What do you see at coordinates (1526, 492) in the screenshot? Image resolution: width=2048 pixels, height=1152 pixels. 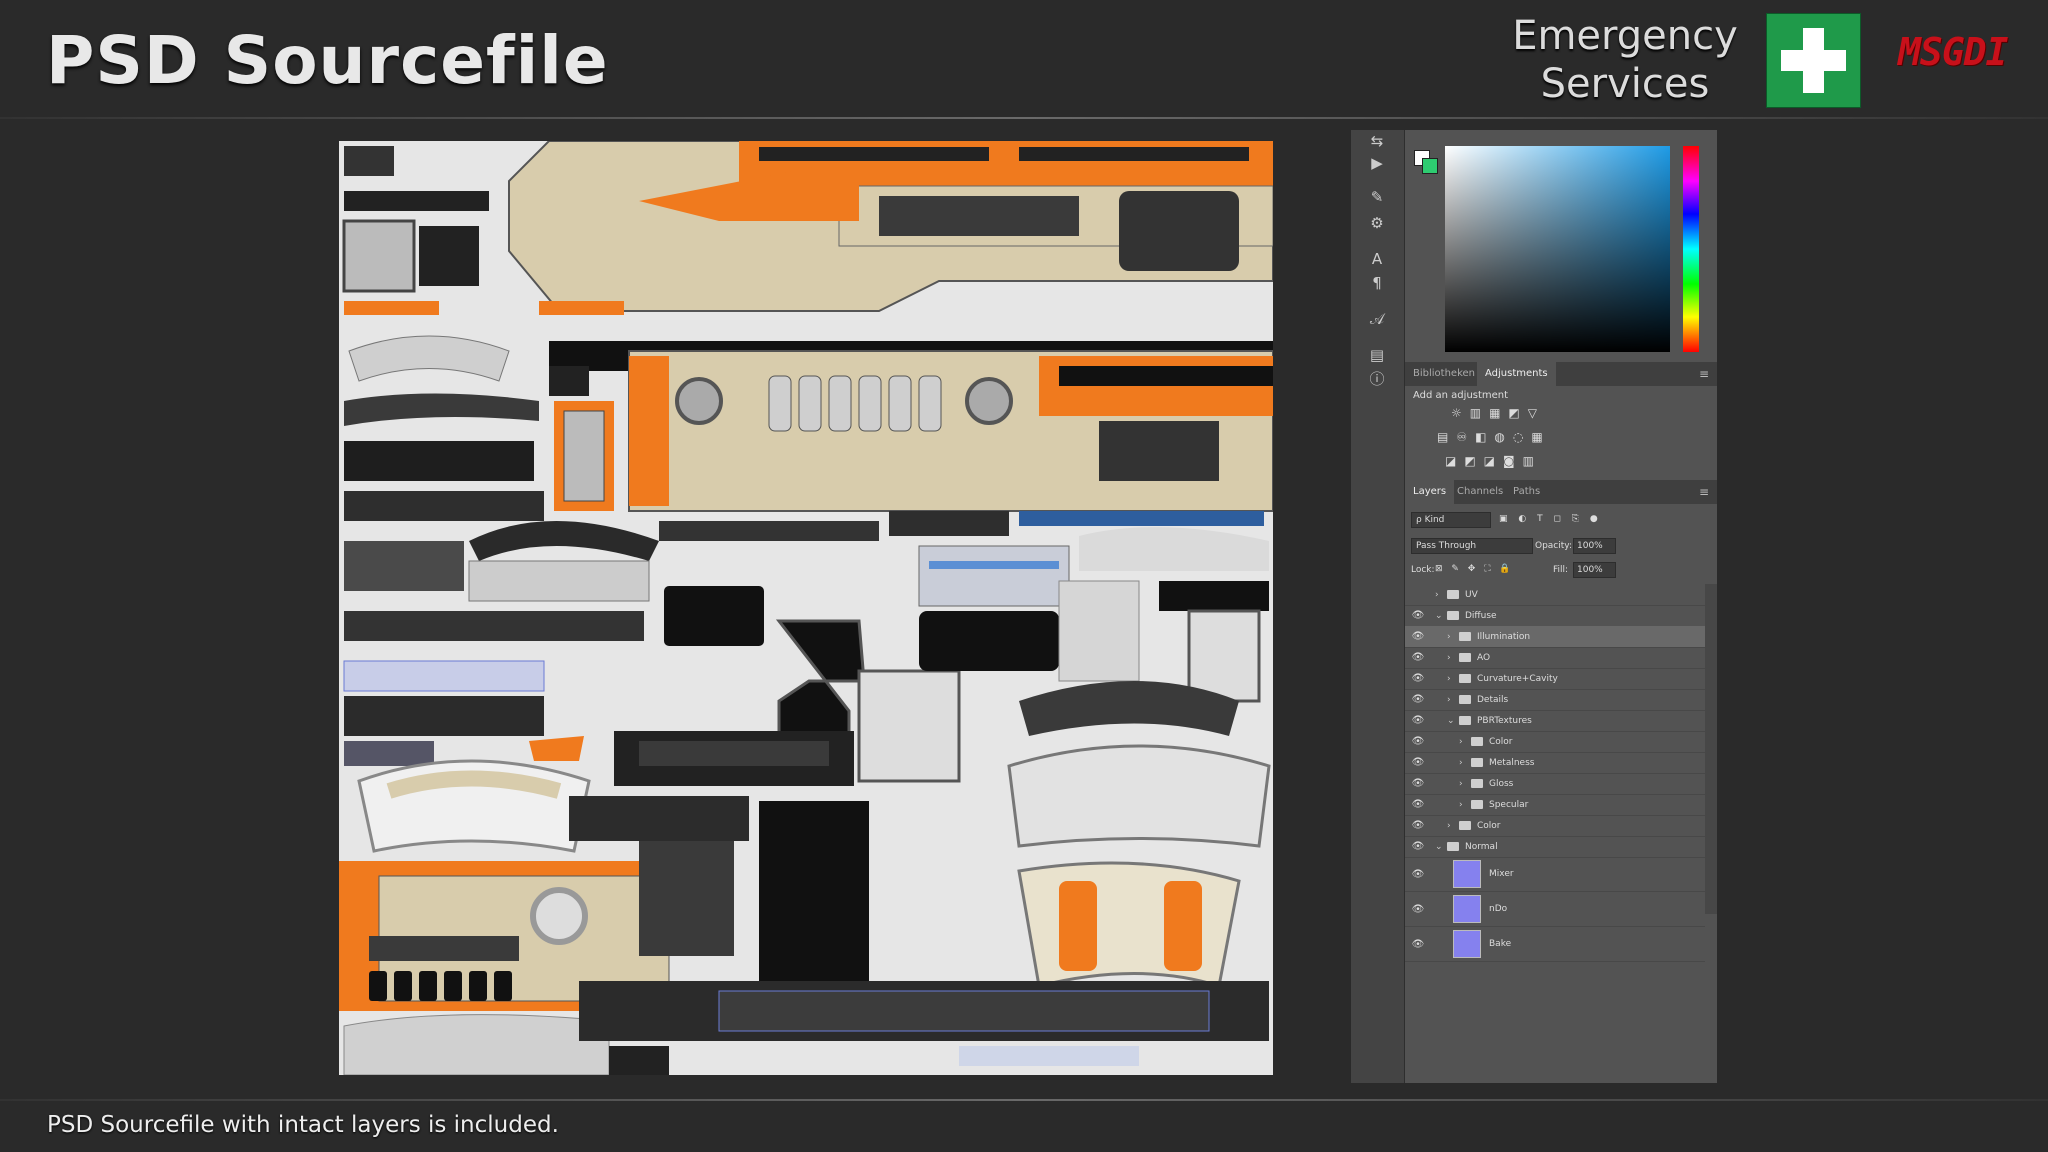 I see `tab-paths: Paths` at bounding box center [1526, 492].